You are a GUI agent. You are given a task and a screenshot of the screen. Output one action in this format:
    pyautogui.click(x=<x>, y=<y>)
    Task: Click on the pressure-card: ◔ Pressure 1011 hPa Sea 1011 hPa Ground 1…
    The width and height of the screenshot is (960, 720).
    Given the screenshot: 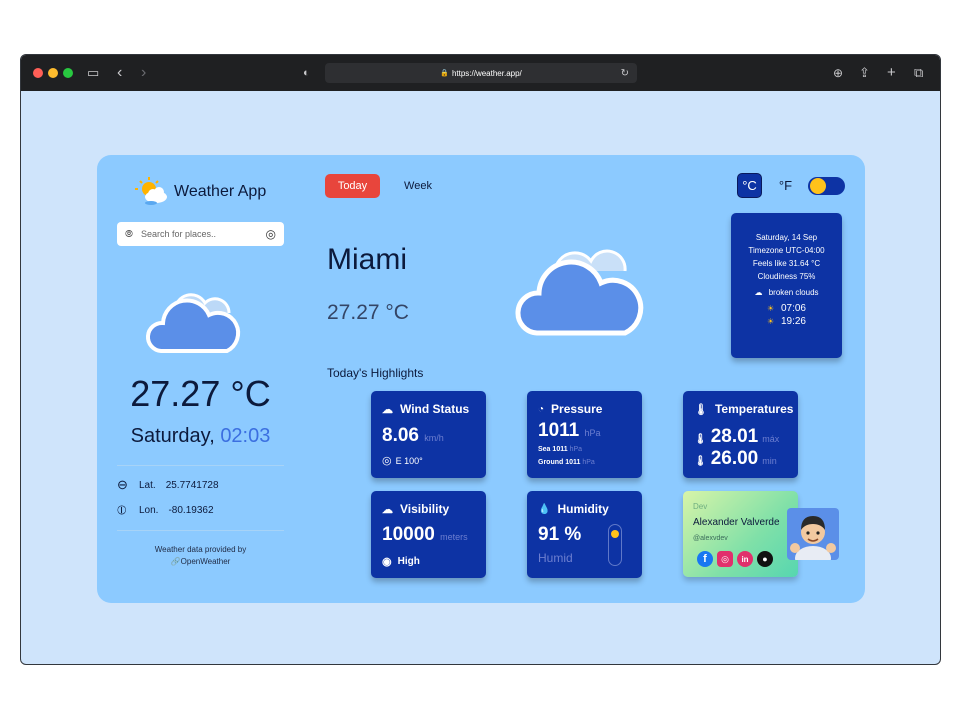 What is the action you would take?
    pyautogui.click(x=584, y=434)
    